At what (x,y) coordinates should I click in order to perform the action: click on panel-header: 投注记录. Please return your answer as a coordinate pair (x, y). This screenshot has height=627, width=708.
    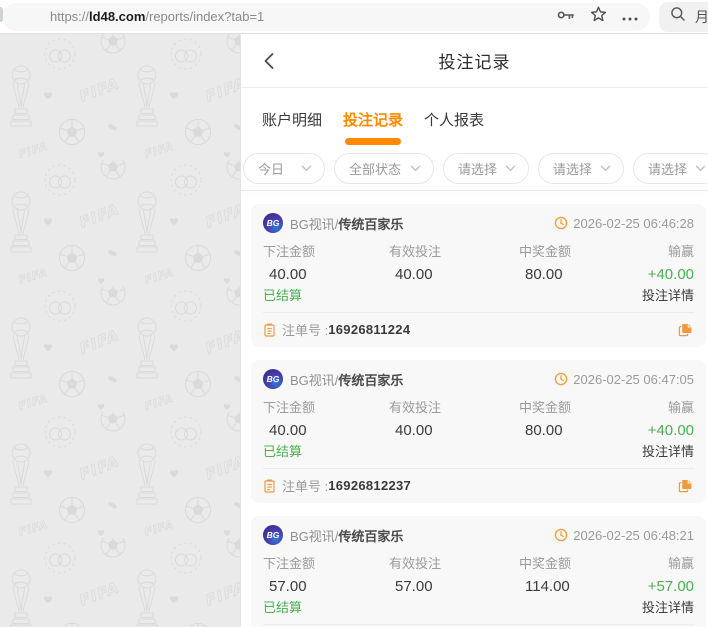
    Looking at the image, I should click on (474, 61).